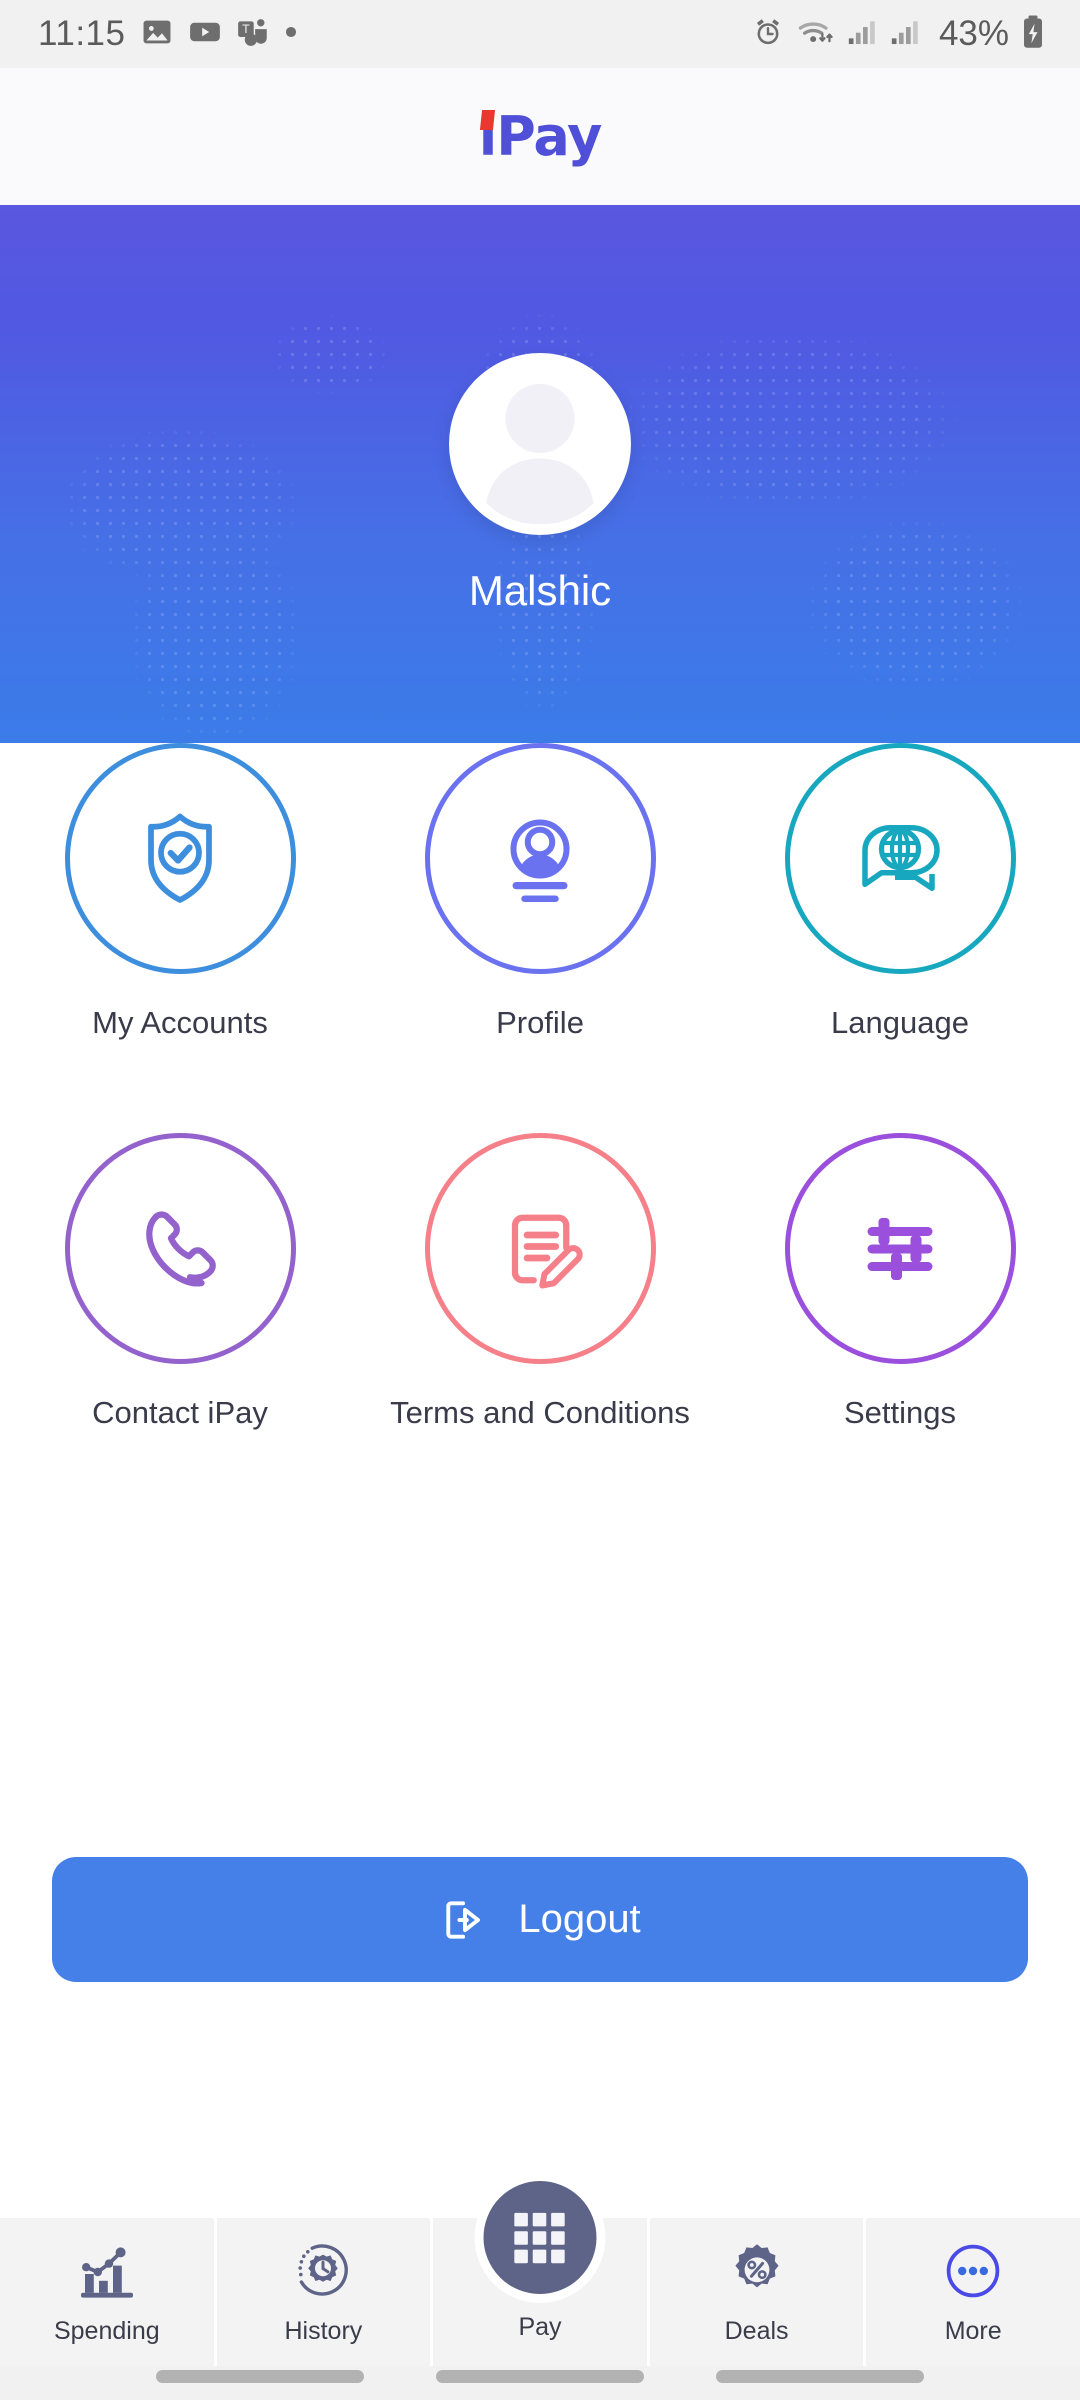  I want to click on status-bar: 11:15 T 43%, so click(540, 34).